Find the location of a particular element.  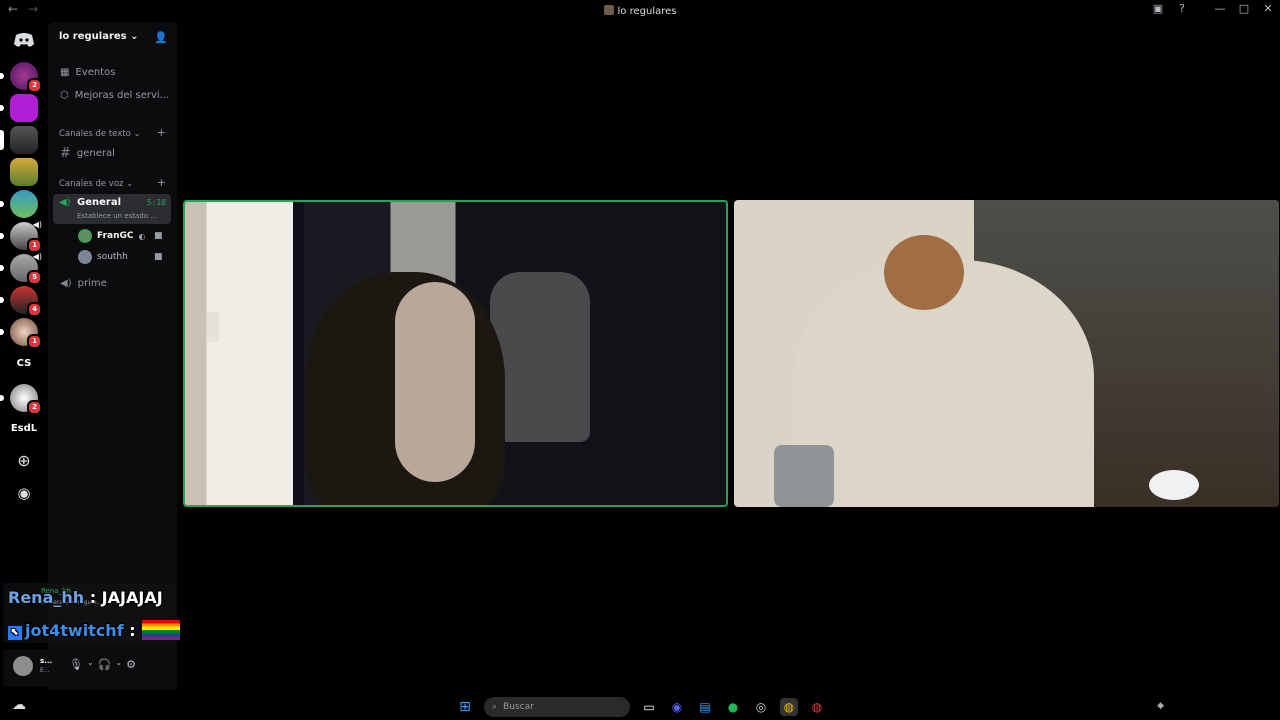

server-item-selected is located at coordinates (19, 140).